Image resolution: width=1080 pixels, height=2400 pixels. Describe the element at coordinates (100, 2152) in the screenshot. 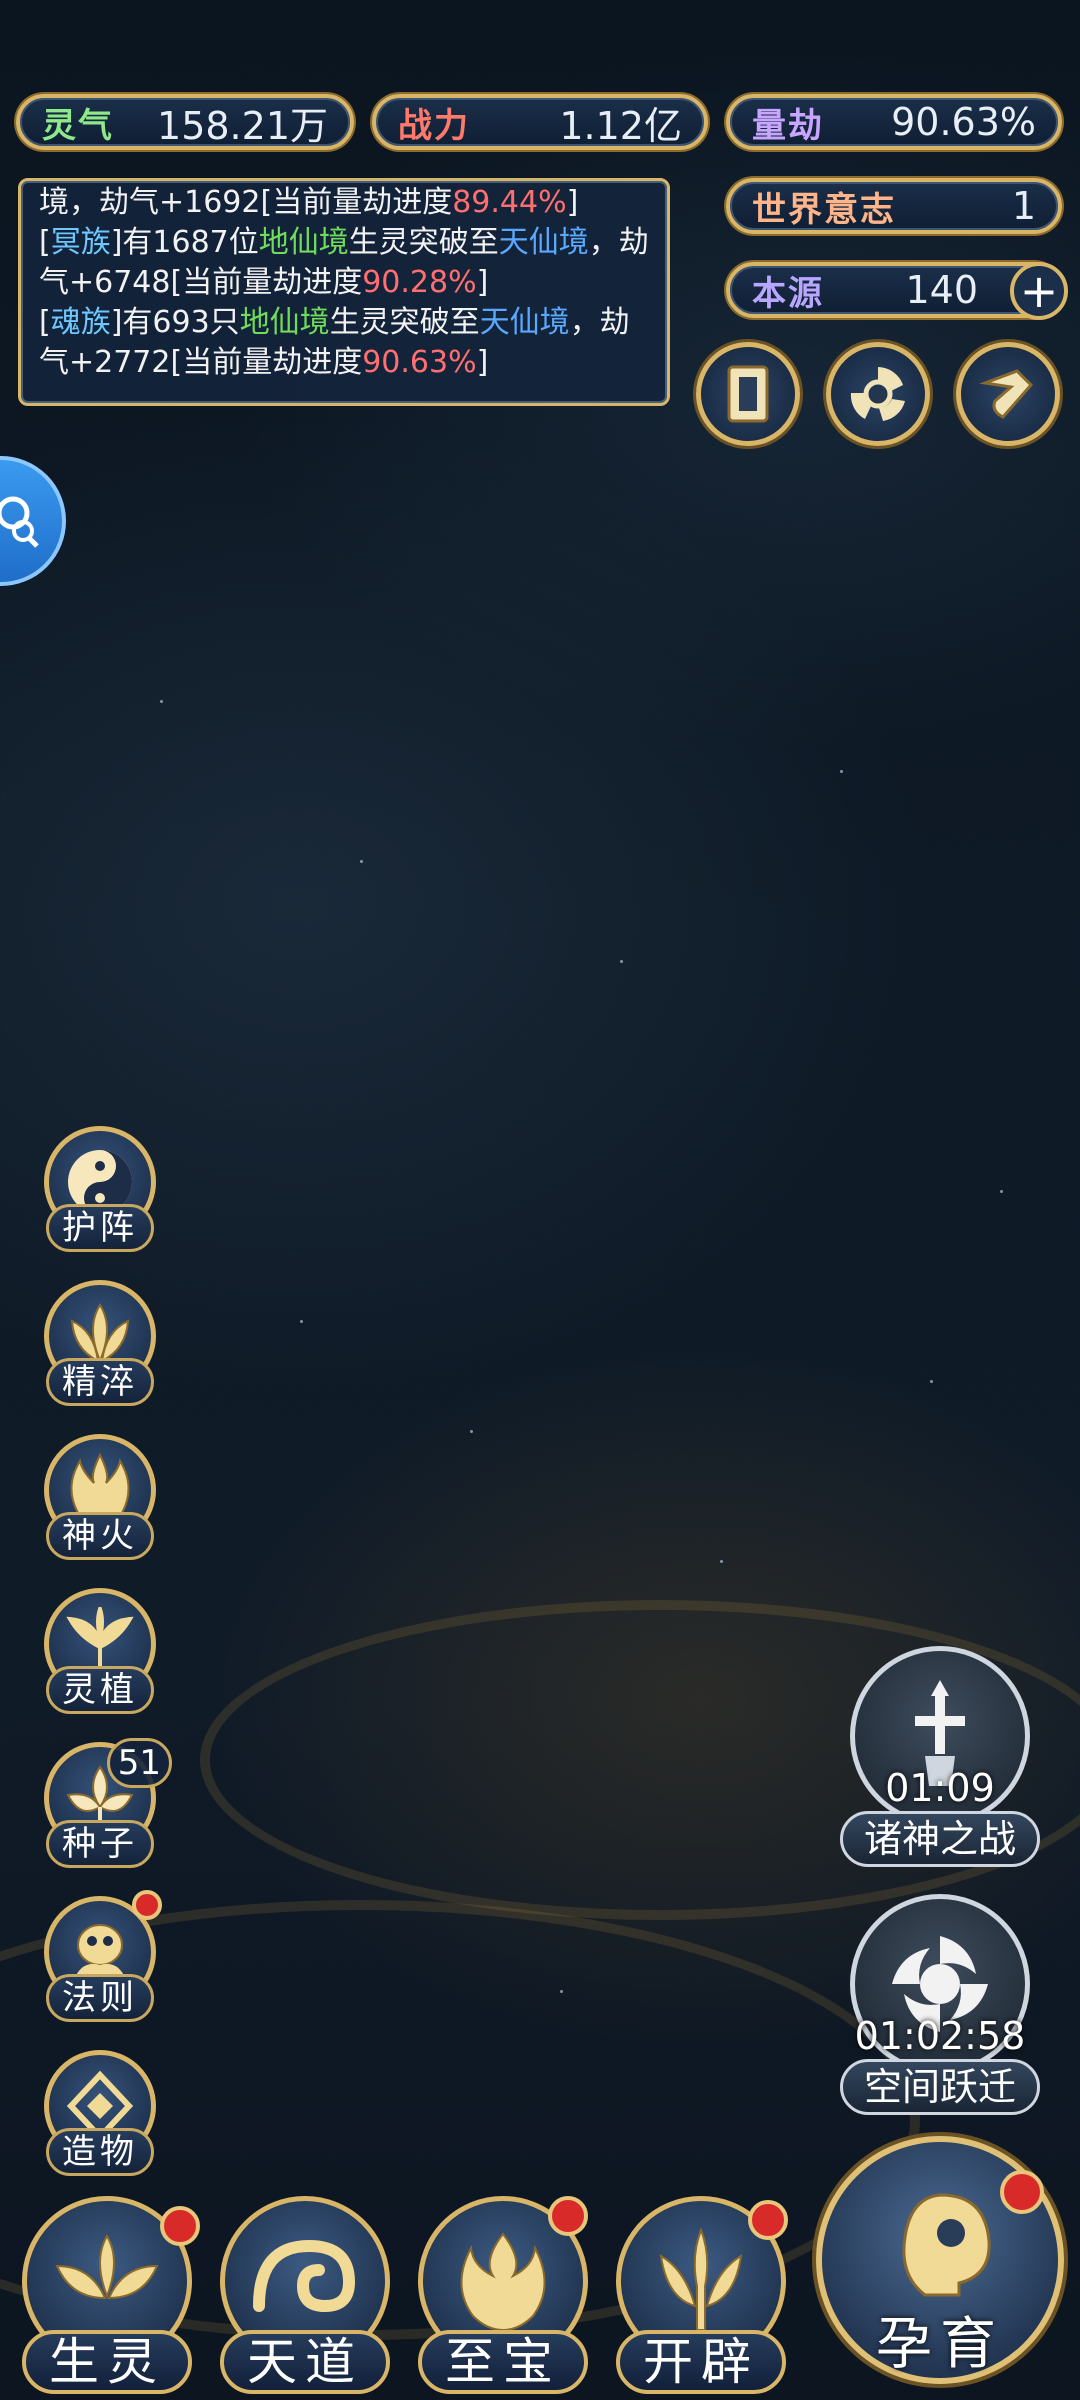

I see `side-item-label: 造物` at that location.